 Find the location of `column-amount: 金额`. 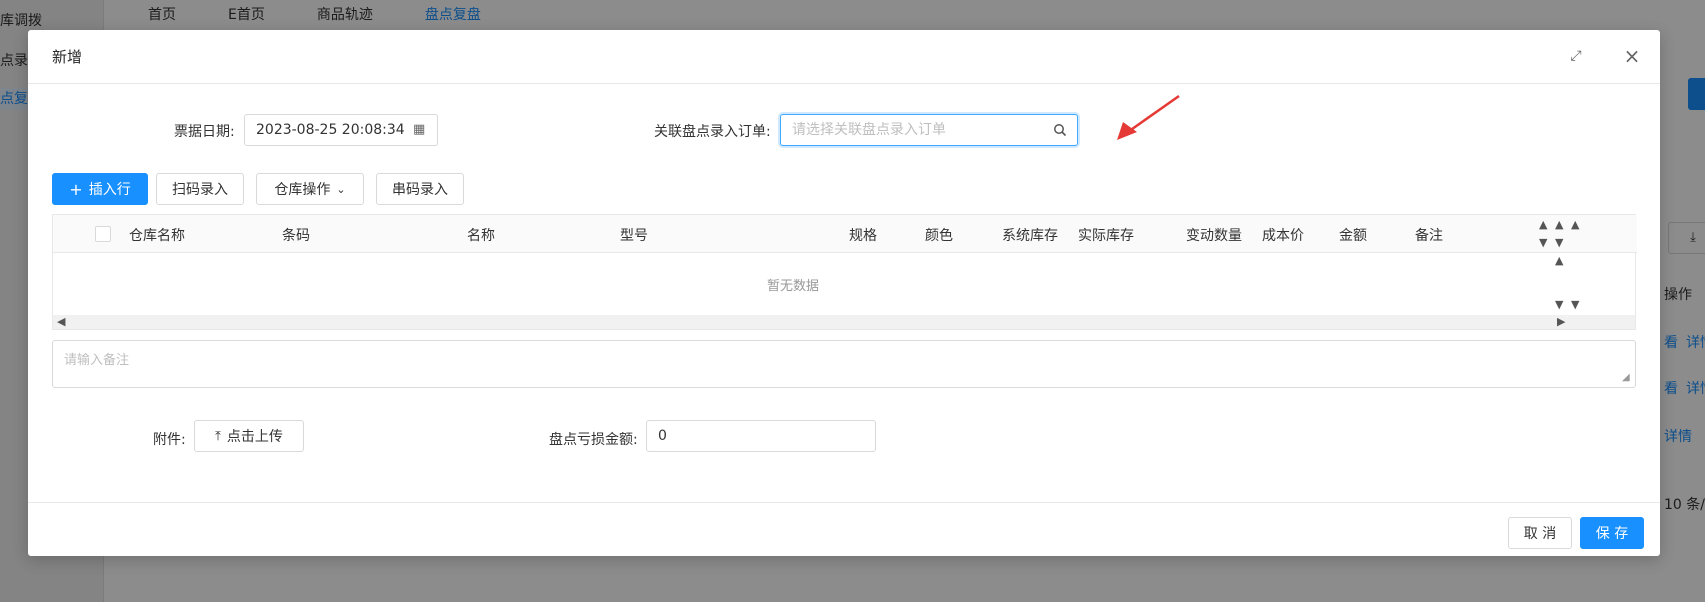

column-amount: 金额 is located at coordinates (1353, 236).